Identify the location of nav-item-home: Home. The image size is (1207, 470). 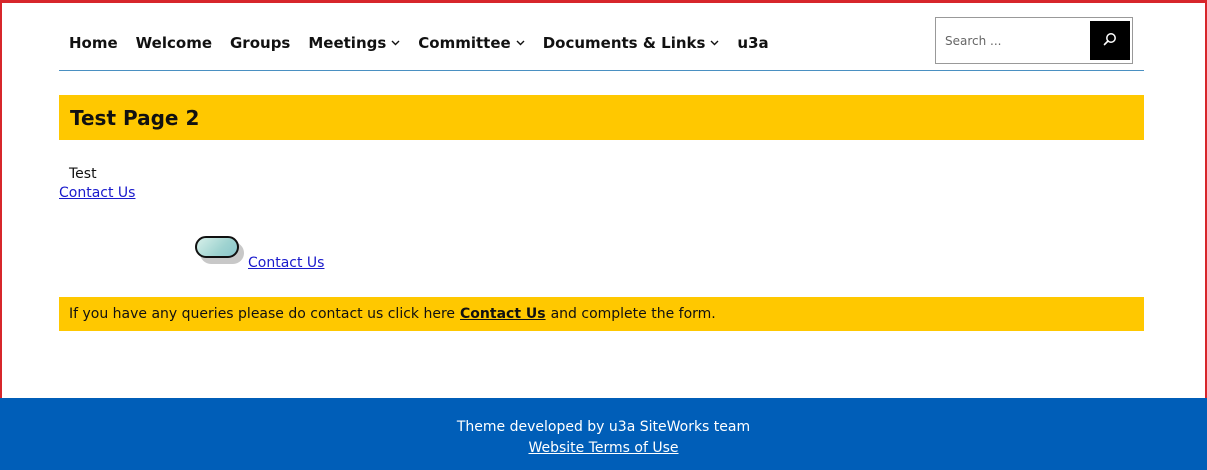
(93, 43).